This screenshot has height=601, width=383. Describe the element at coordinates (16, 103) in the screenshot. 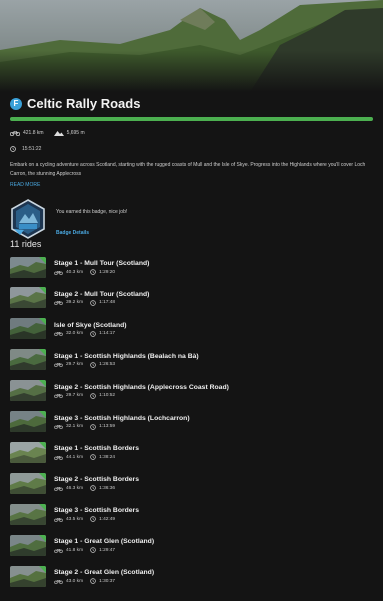

I see `collection-type-badge: F` at that location.